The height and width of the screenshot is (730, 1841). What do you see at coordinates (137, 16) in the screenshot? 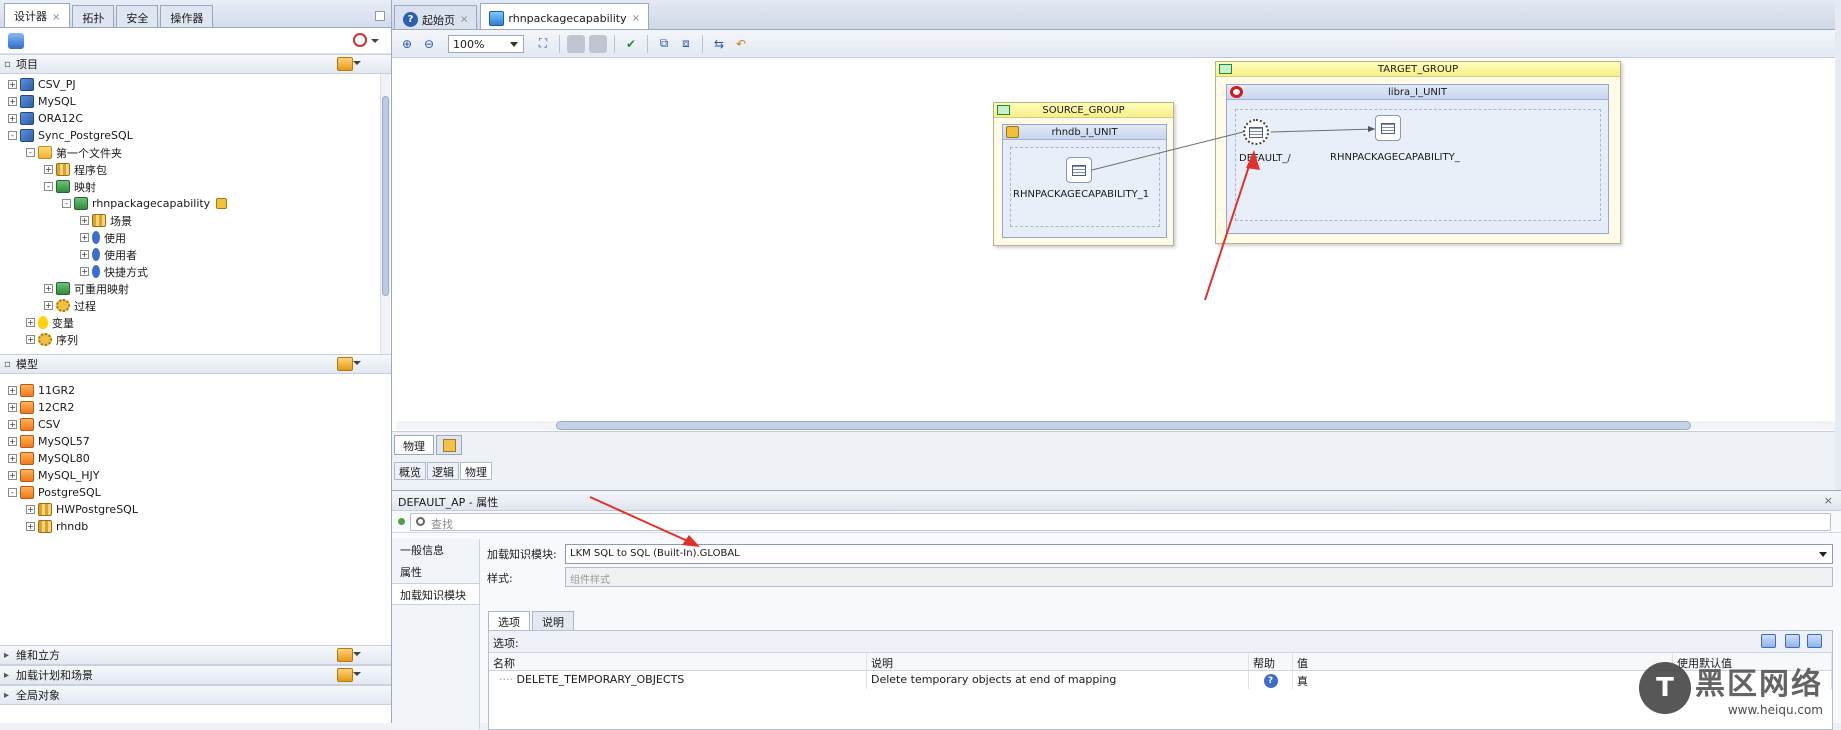
I see `tab-security: 安全` at bounding box center [137, 16].